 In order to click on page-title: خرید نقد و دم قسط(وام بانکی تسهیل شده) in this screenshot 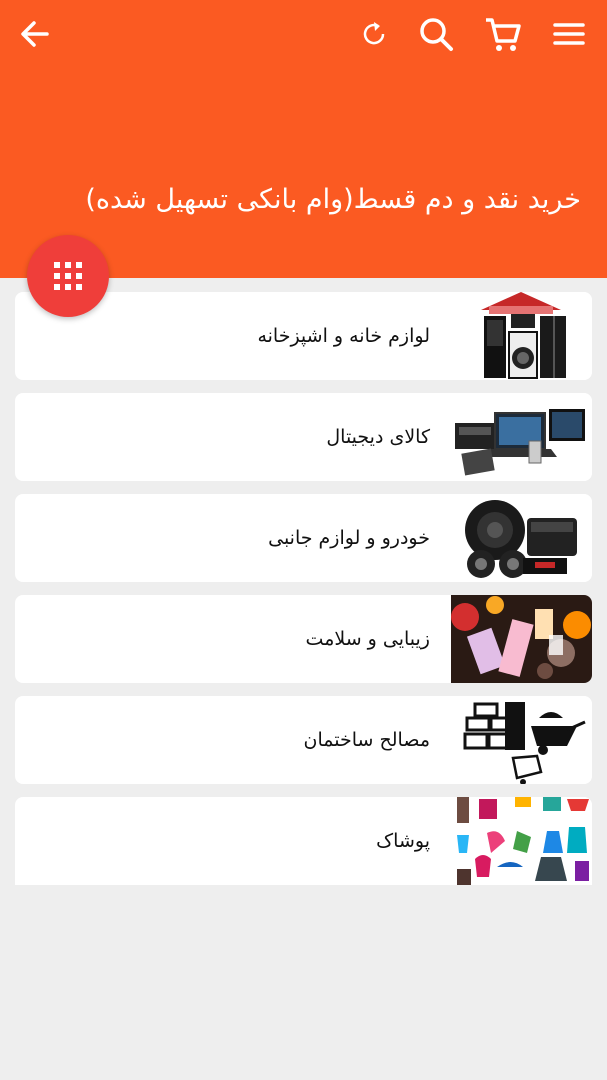, I will do `click(333, 199)`.